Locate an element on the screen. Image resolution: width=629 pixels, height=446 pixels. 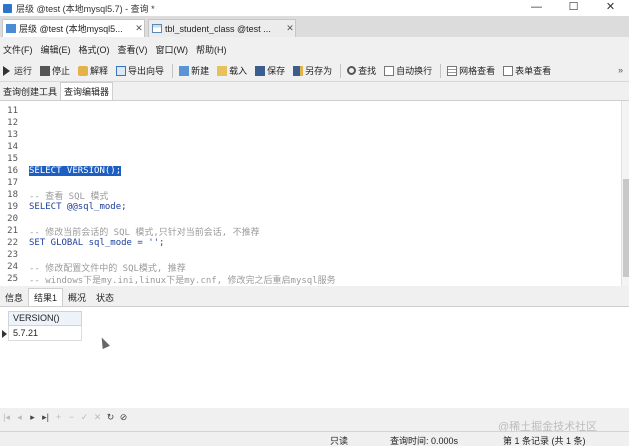
stop-label: 停止 is located at coordinates (61, 71).